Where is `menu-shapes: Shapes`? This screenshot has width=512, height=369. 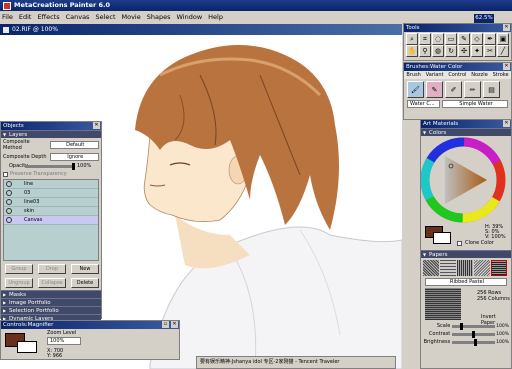 menu-shapes: Shapes is located at coordinates (159, 17).